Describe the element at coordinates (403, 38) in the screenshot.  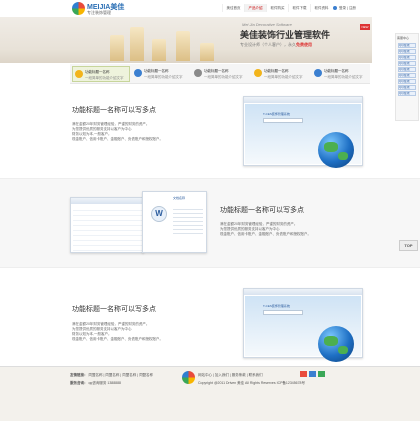
I see `service-title: 客服中心` at that location.